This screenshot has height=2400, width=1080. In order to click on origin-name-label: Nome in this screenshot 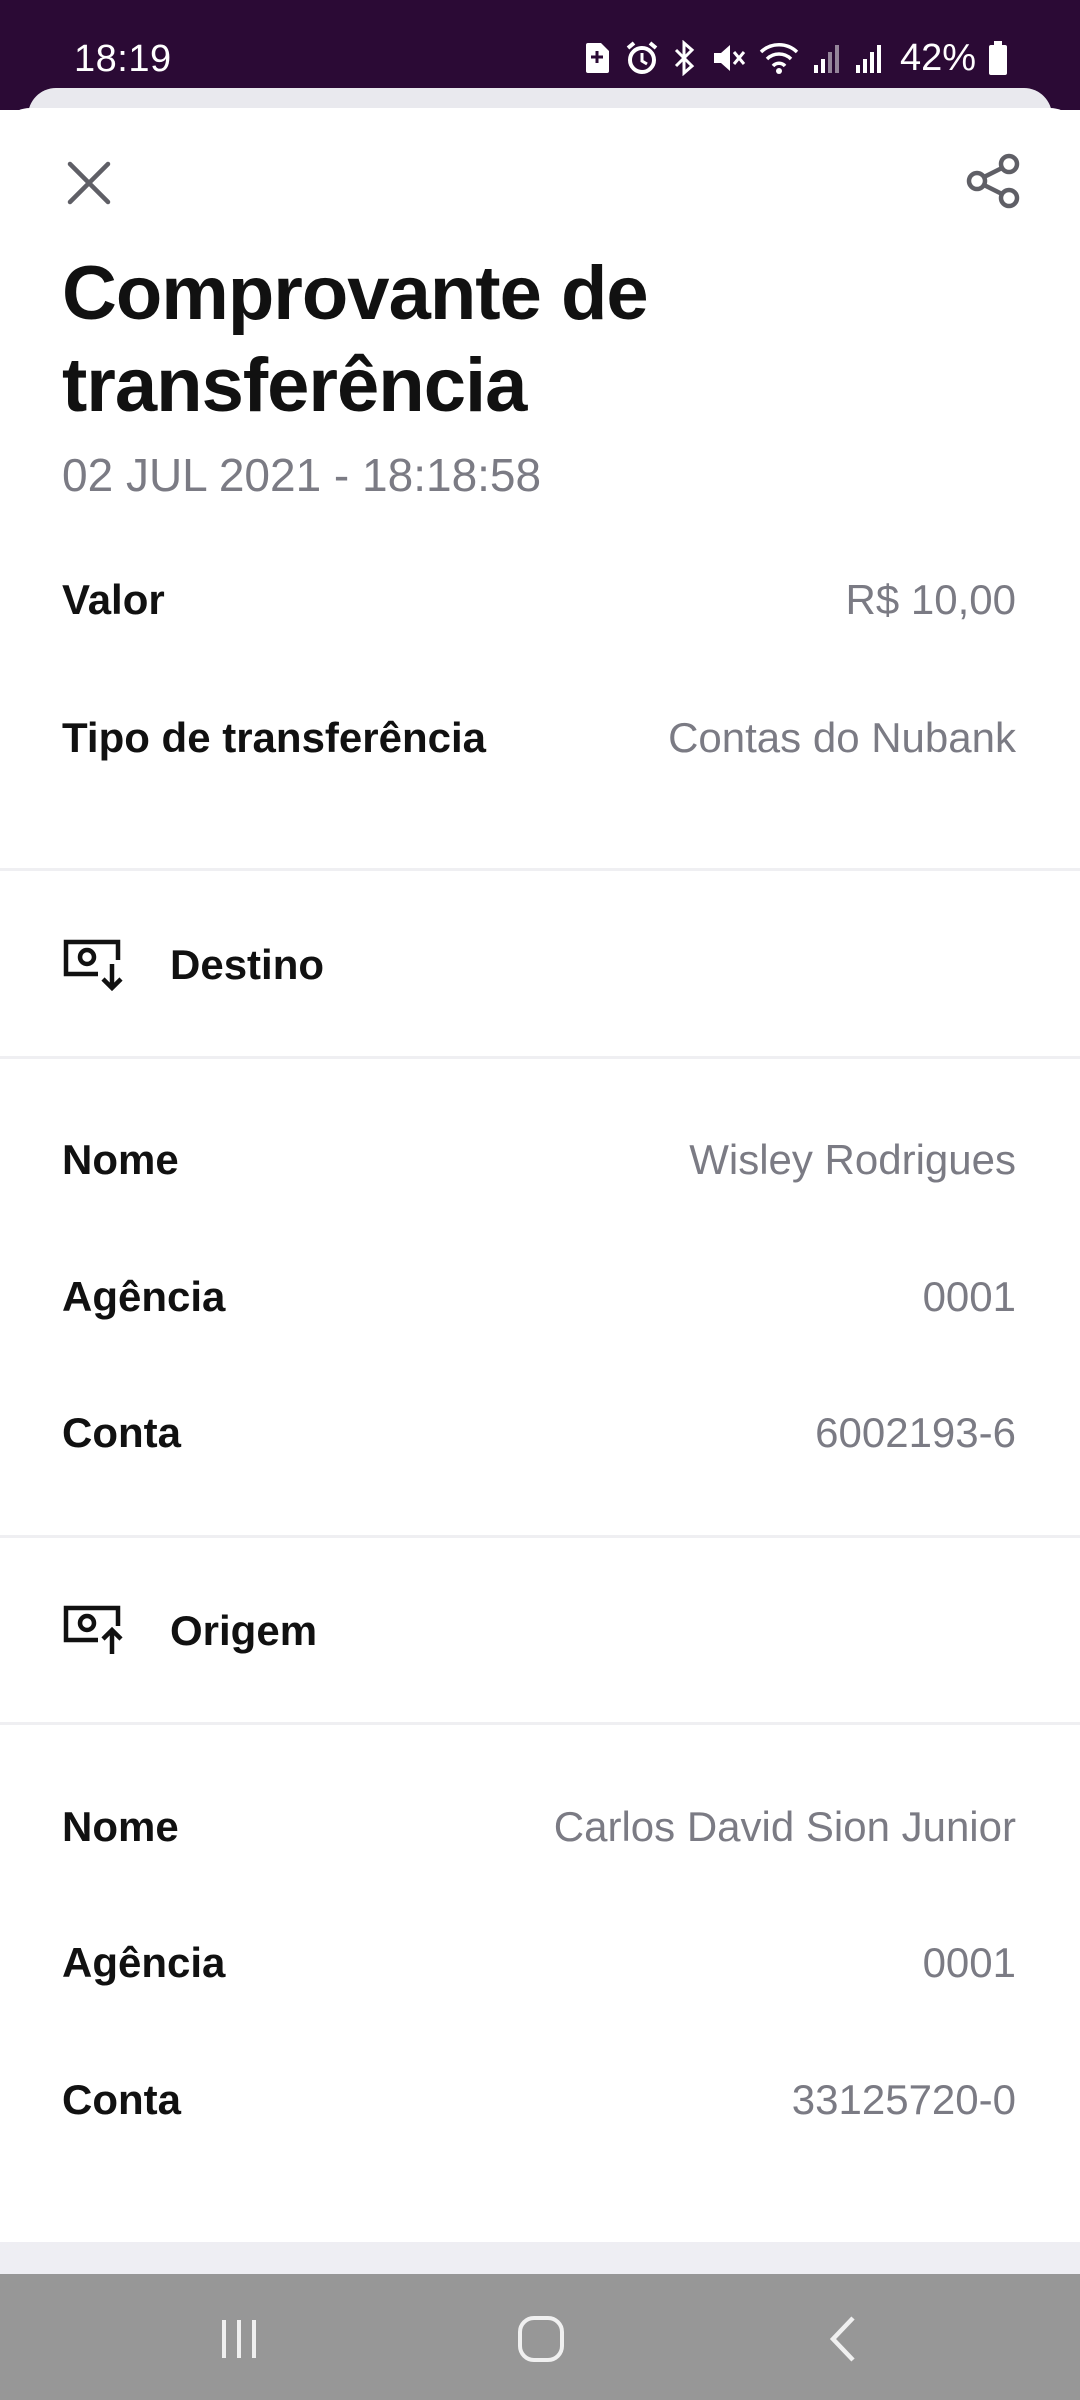, I will do `click(120, 1826)`.